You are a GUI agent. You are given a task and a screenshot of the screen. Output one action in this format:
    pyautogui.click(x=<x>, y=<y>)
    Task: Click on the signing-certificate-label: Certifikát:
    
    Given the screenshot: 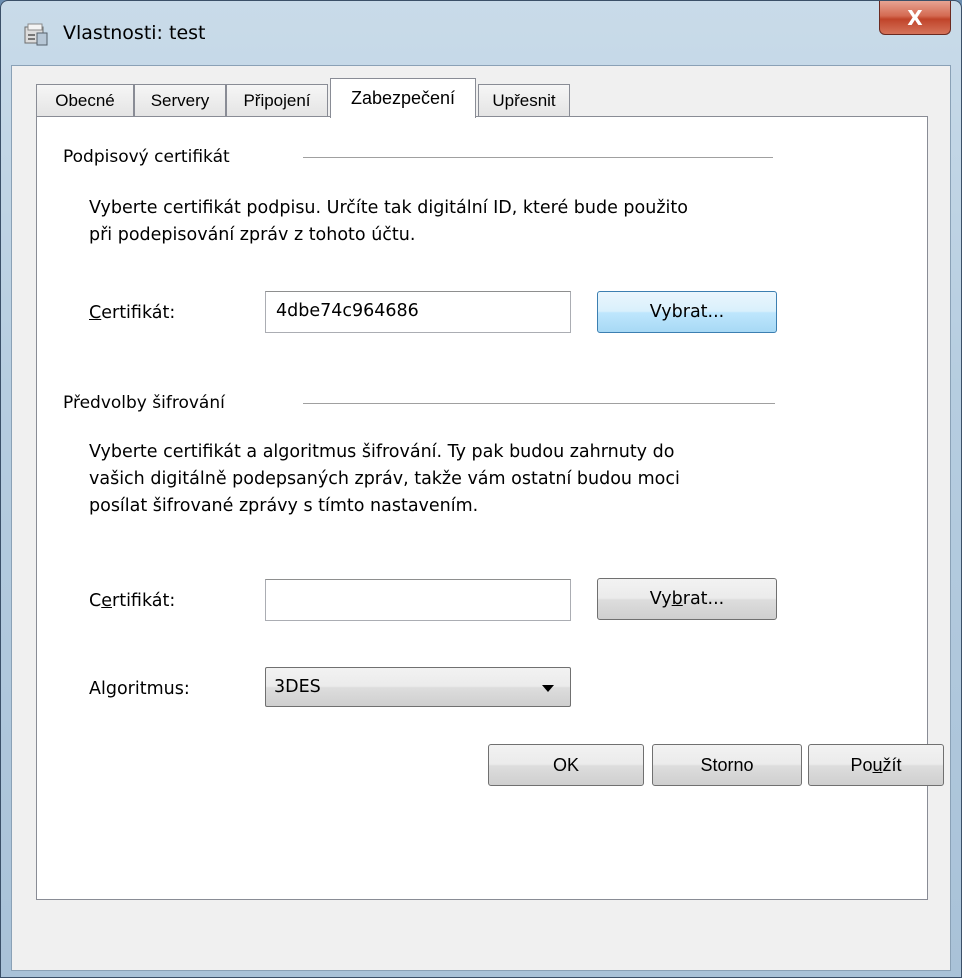 What is the action you would take?
    pyautogui.click(x=132, y=313)
    